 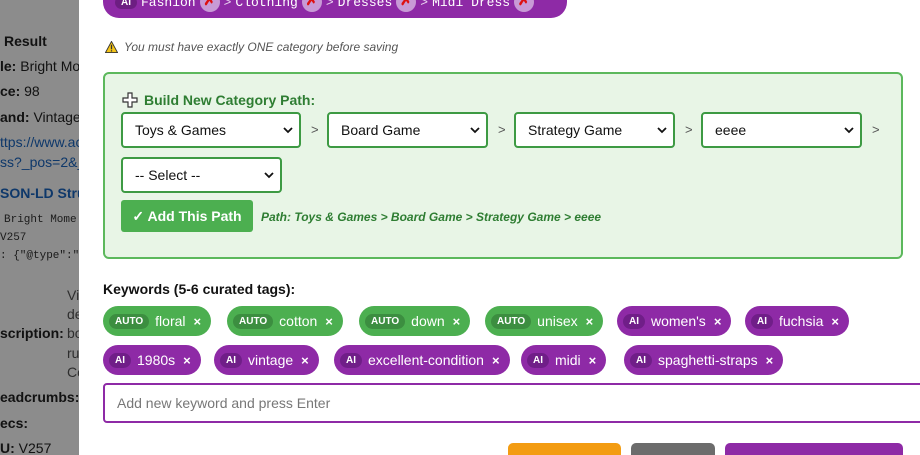 What do you see at coordinates (781, 130) in the screenshot?
I see `category-select-level-4: eeee` at bounding box center [781, 130].